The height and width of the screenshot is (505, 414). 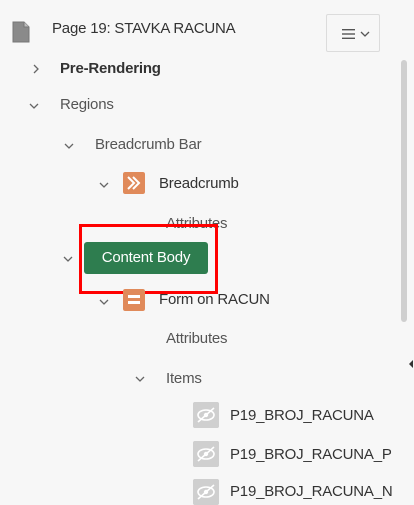 I want to click on page-icon, so click(x=21, y=32).